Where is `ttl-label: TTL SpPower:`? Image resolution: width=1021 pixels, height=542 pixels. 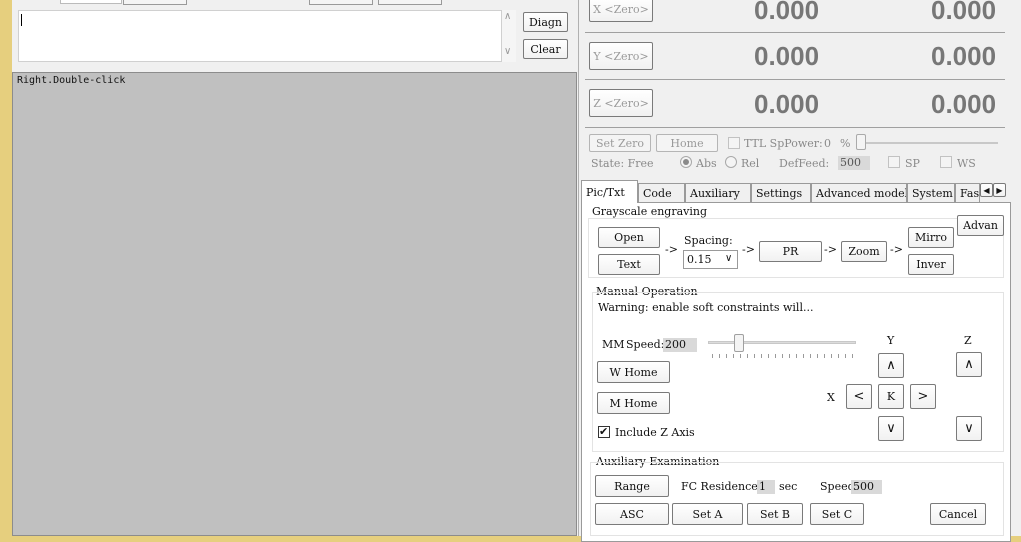
ttl-label: TTL SpPower: is located at coordinates (783, 143).